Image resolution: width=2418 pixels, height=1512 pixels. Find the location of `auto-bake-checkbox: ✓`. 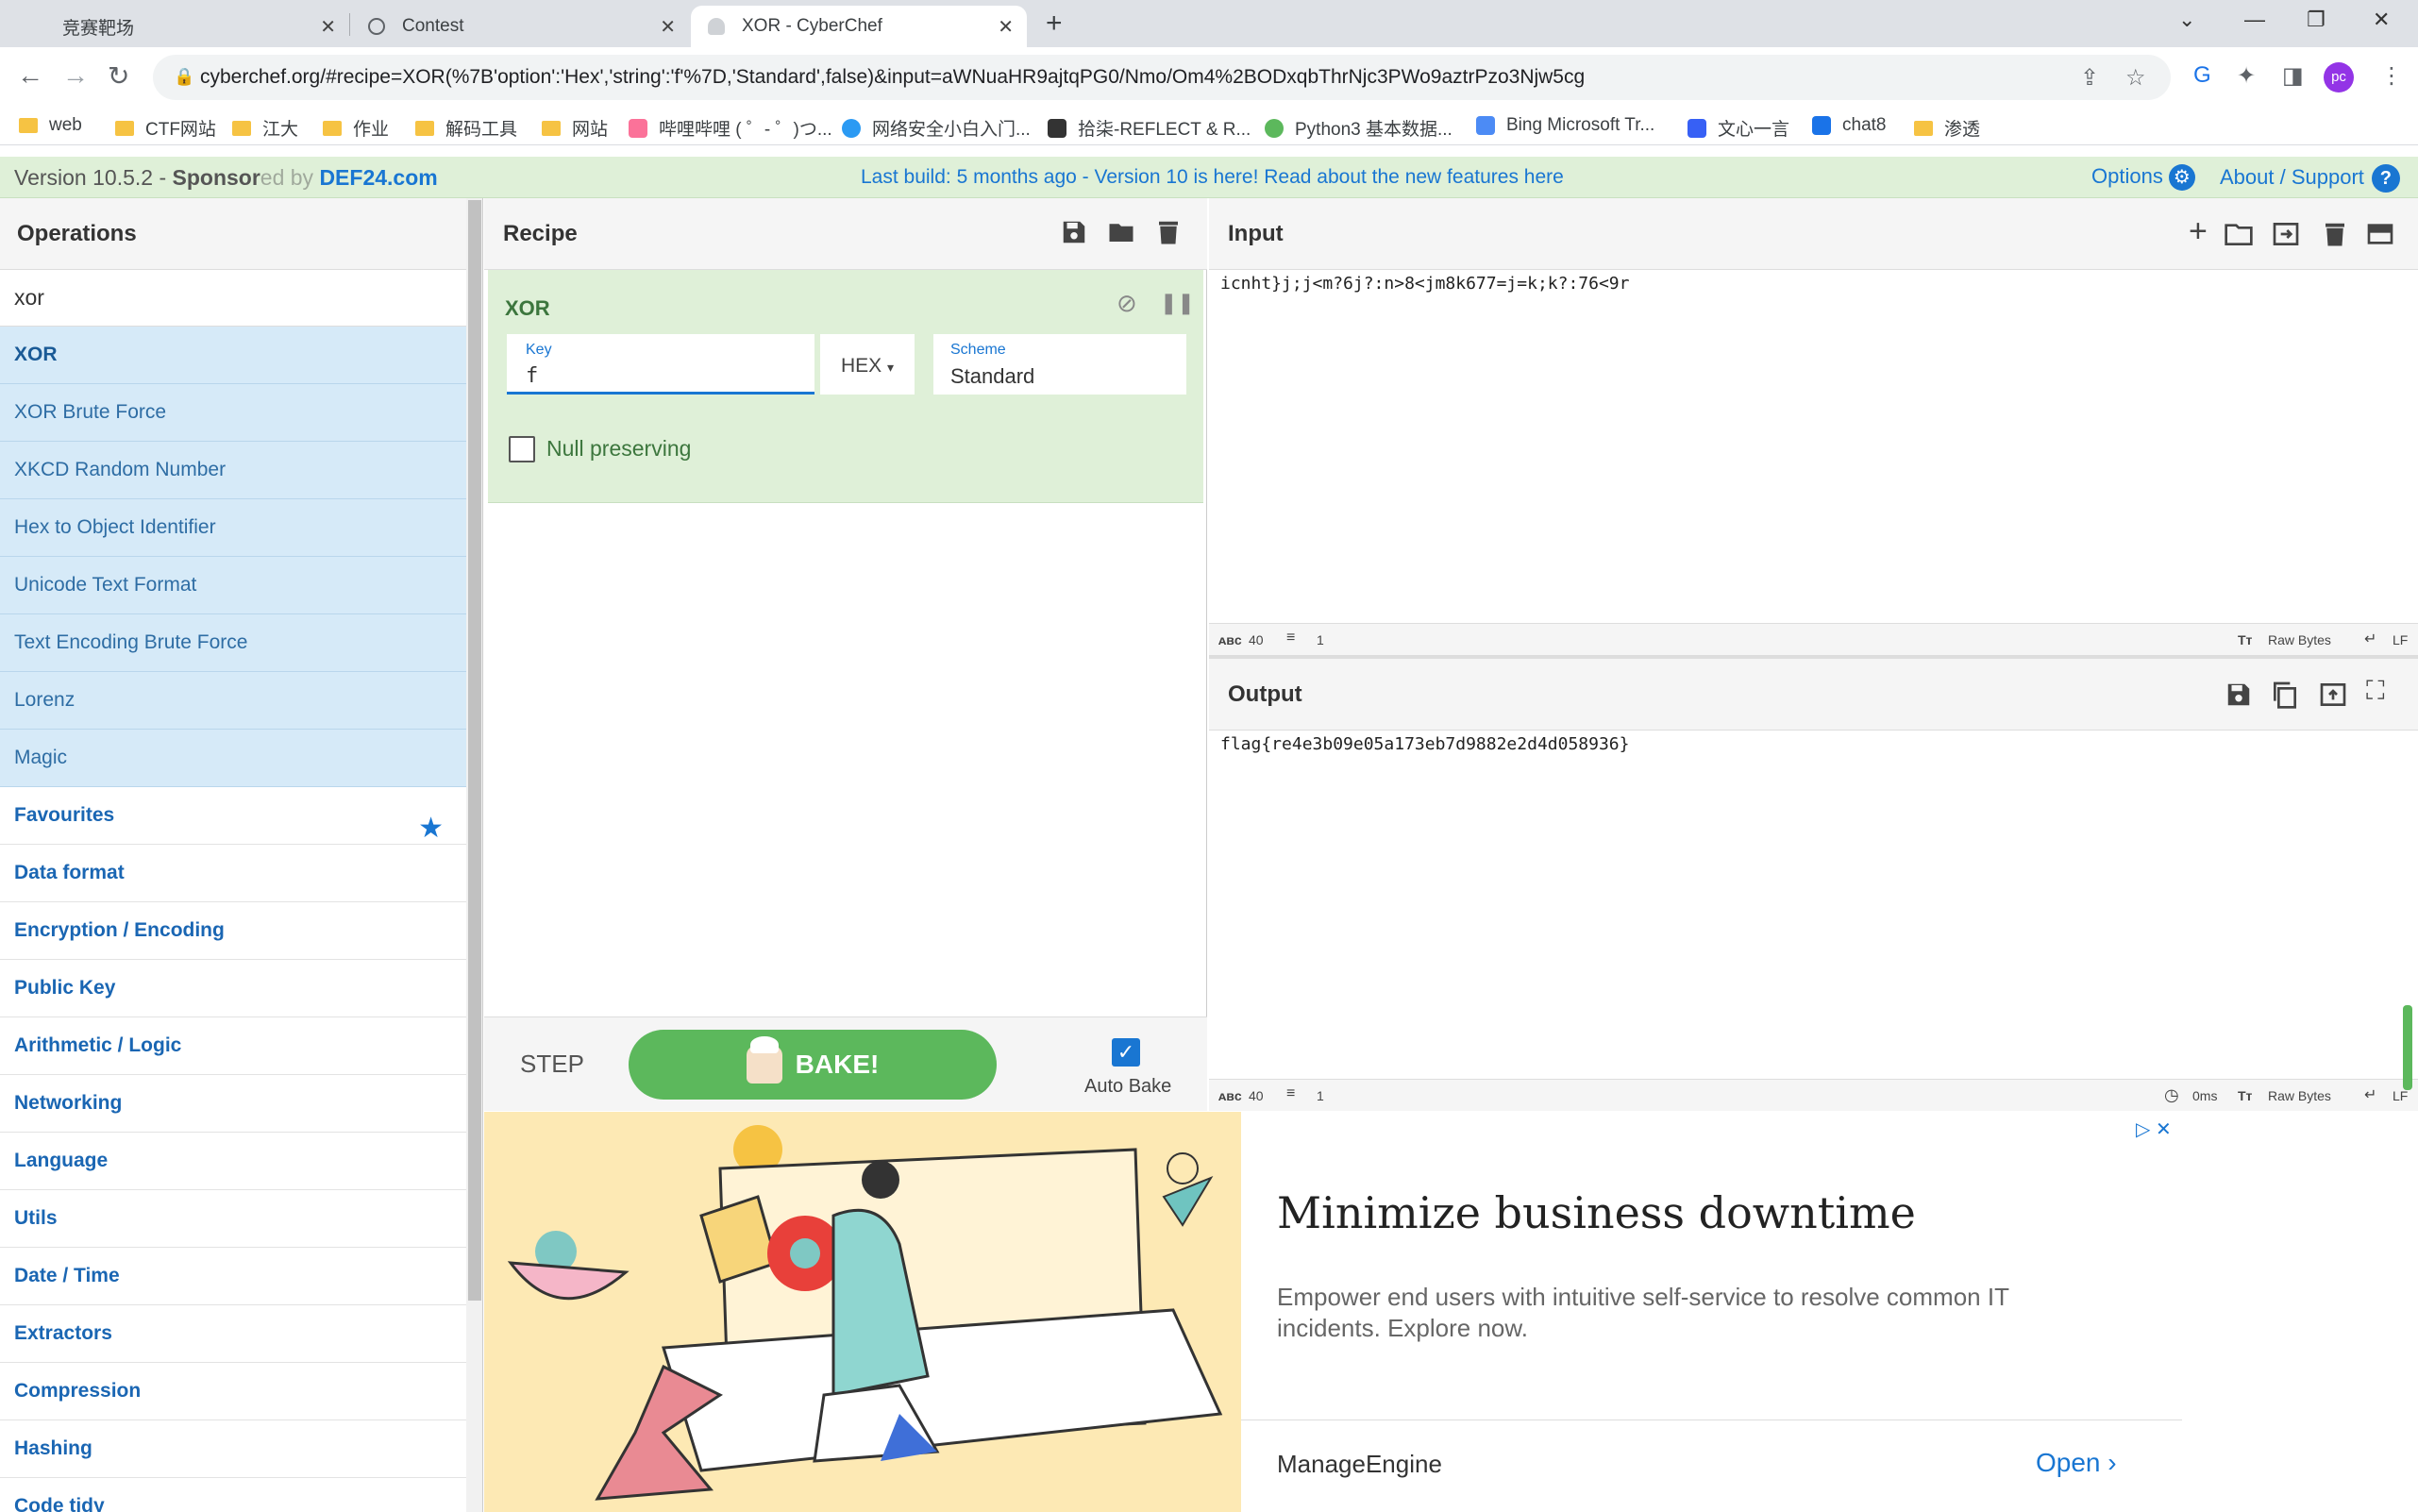

auto-bake-checkbox: ✓ is located at coordinates (1126, 1052).